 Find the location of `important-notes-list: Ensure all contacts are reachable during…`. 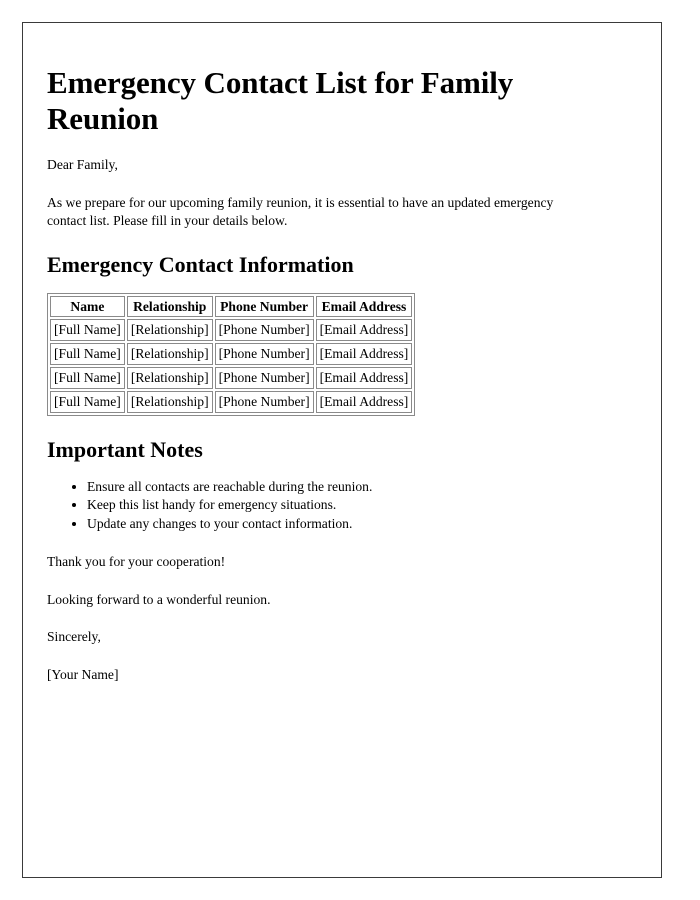

important-notes-list: Ensure all contacts are reachable during… is located at coordinates (342, 506).